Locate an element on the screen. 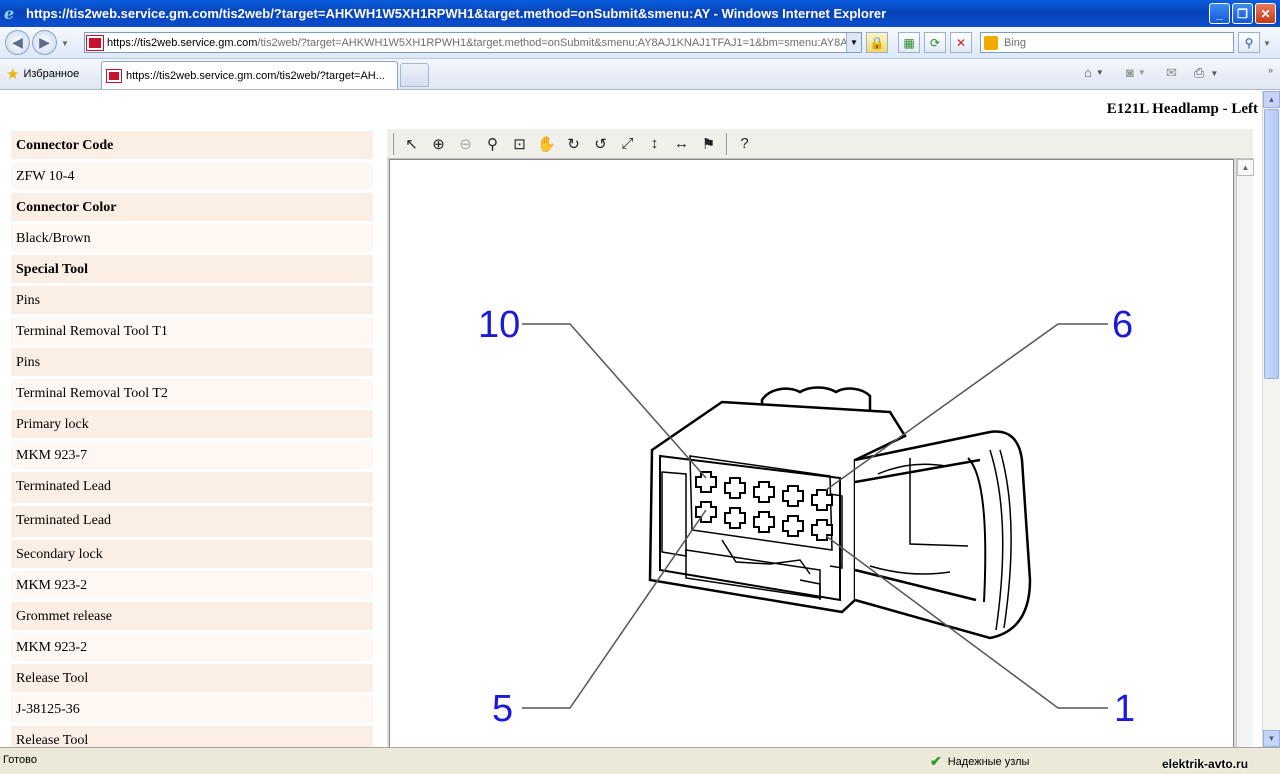  ie-logo-icon: e is located at coordinates (9, 13).